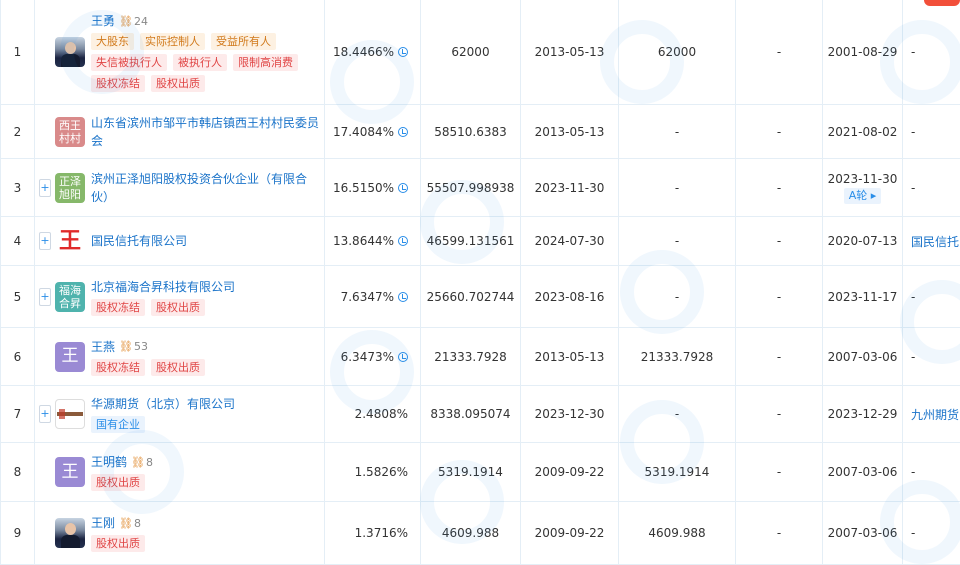 This screenshot has height=565, width=960. What do you see at coordinates (109, 462) in the screenshot?
I see `shareholder-name-link: 王明鹤` at bounding box center [109, 462].